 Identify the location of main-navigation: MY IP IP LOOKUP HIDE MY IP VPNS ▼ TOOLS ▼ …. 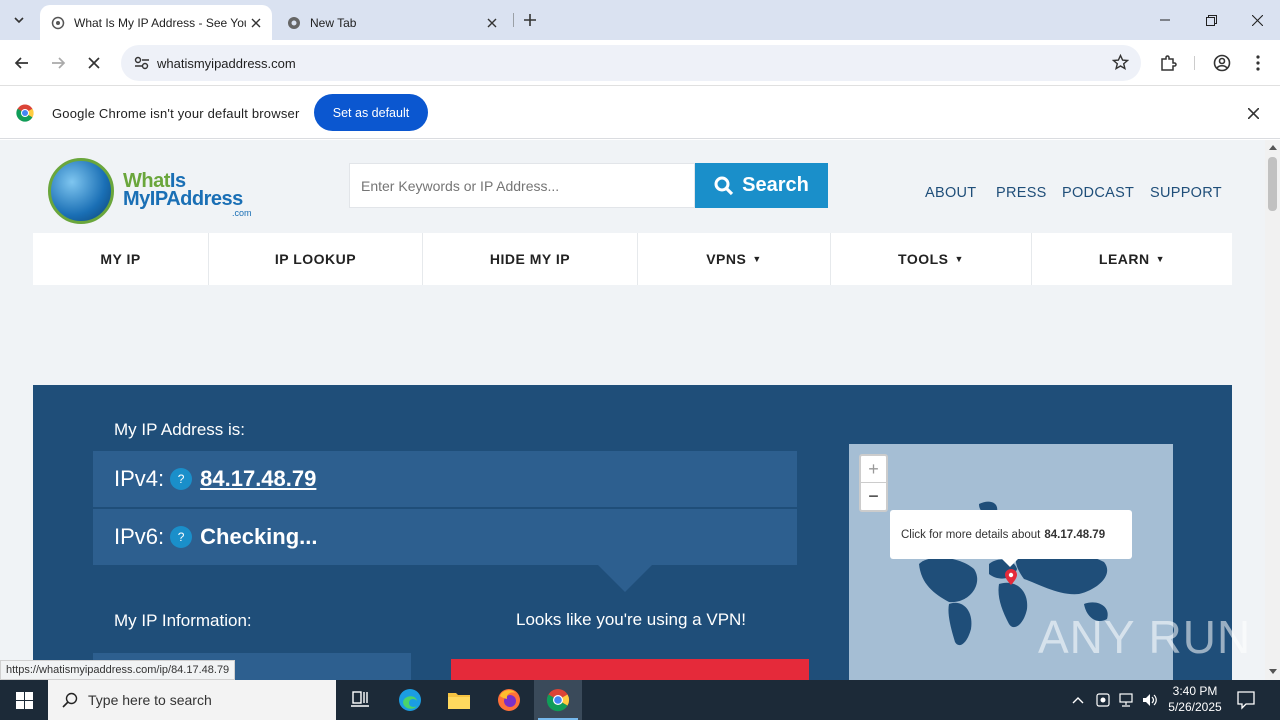
(632, 259).